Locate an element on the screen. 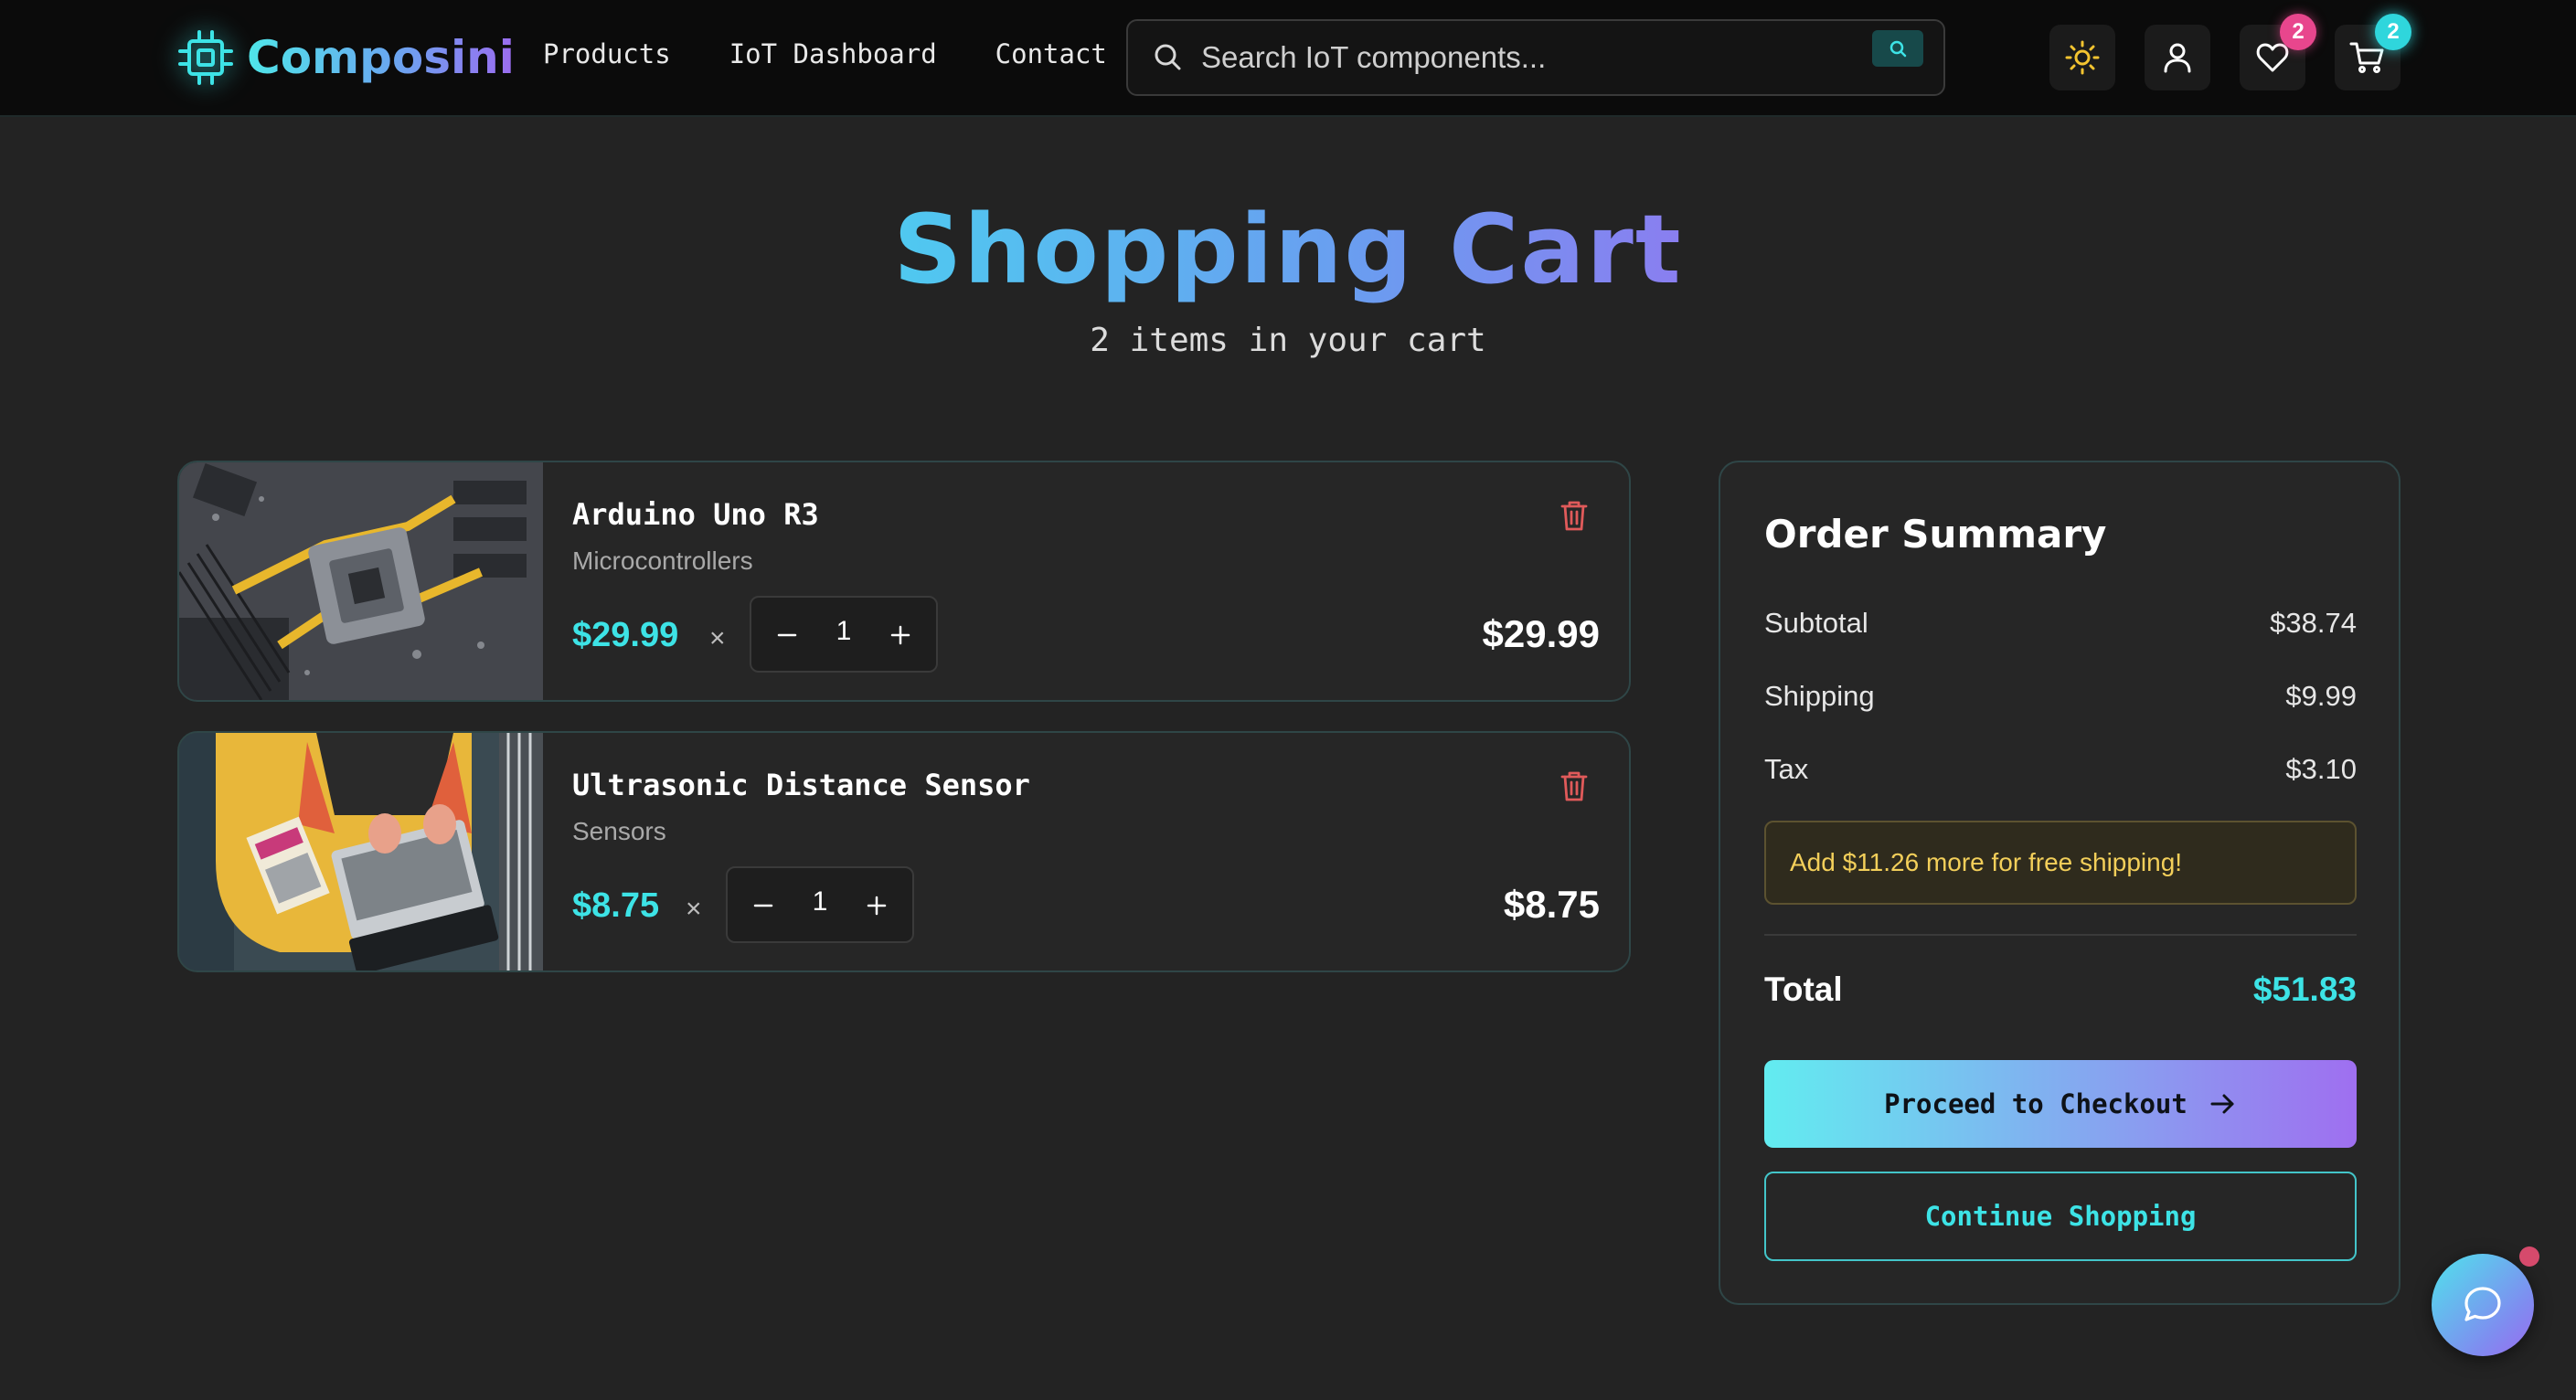  continue-shopping-button: Continue Shopping is located at coordinates (2060, 1217).